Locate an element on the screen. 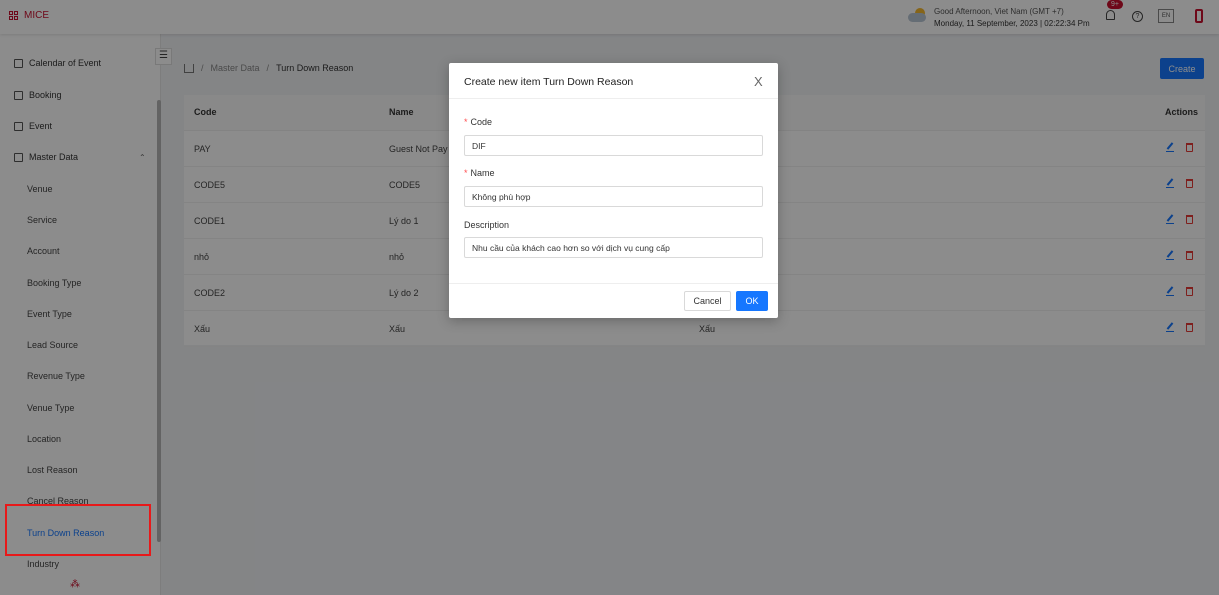  name-input is located at coordinates (613, 196).